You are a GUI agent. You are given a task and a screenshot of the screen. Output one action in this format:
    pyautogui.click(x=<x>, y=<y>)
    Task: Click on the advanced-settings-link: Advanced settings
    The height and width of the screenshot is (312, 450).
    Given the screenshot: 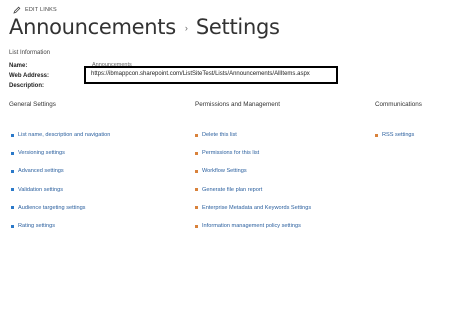 What is the action you would take?
    pyautogui.click(x=60, y=171)
    